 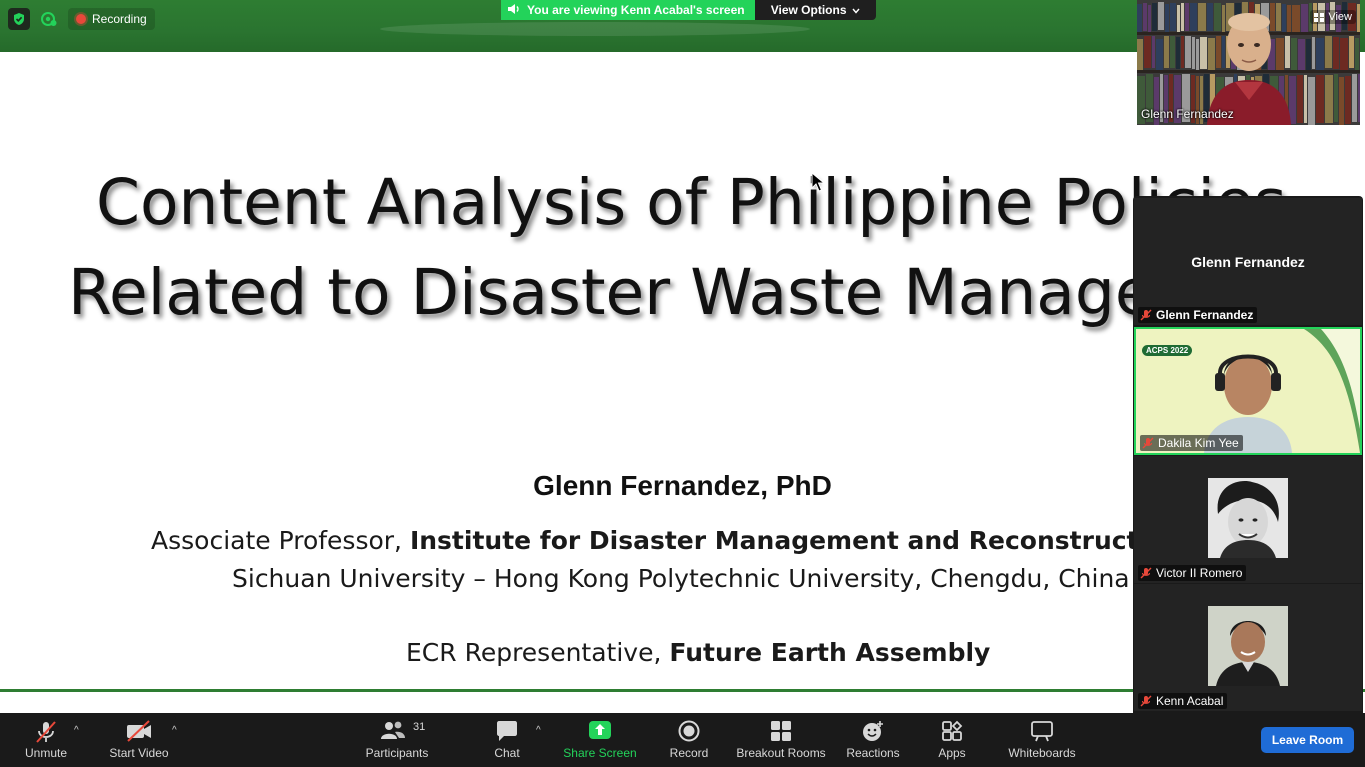 What do you see at coordinates (952, 753) in the screenshot?
I see `apps-label: Apps` at bounding box center [952, 753].